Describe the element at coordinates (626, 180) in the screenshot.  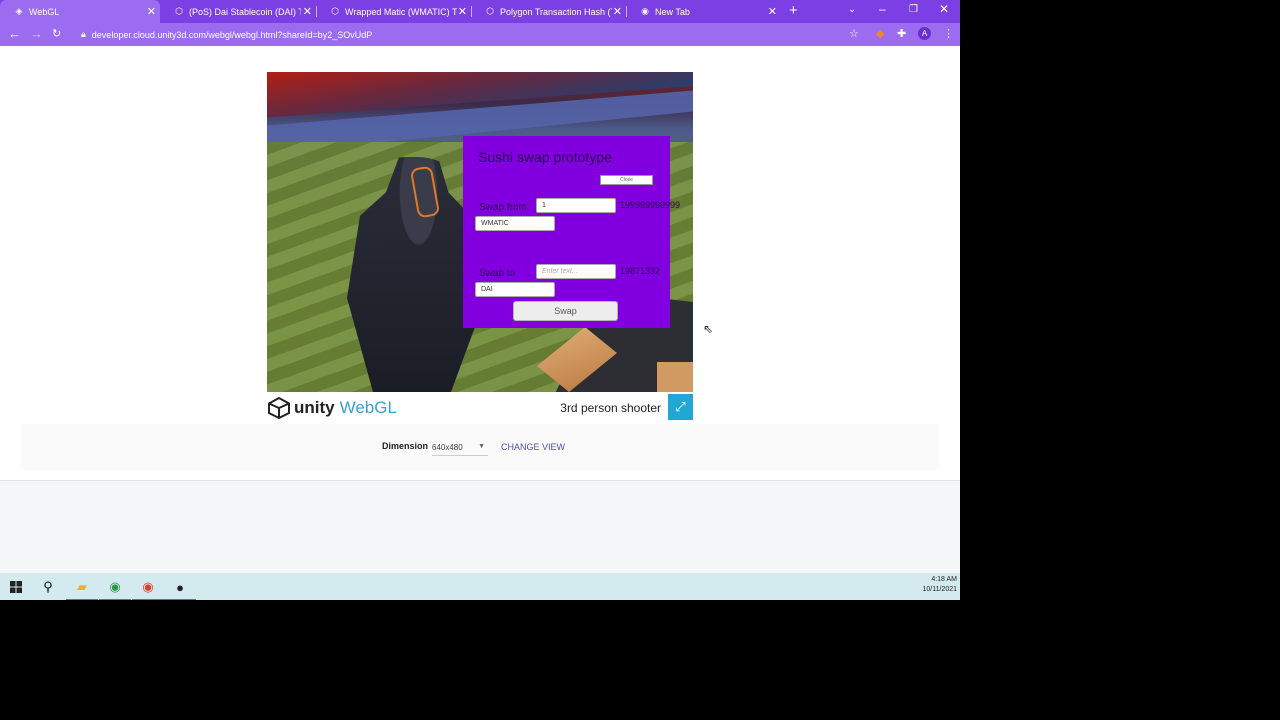
I see `close-button: Close` at that location.